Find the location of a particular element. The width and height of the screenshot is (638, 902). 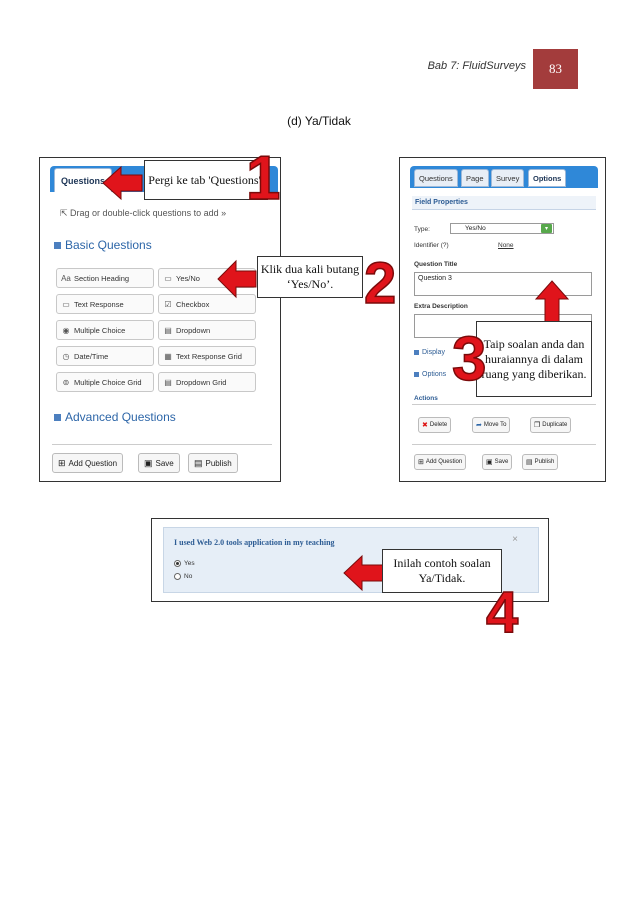

step-number-4: 4 is located at coordinates (502, 612).